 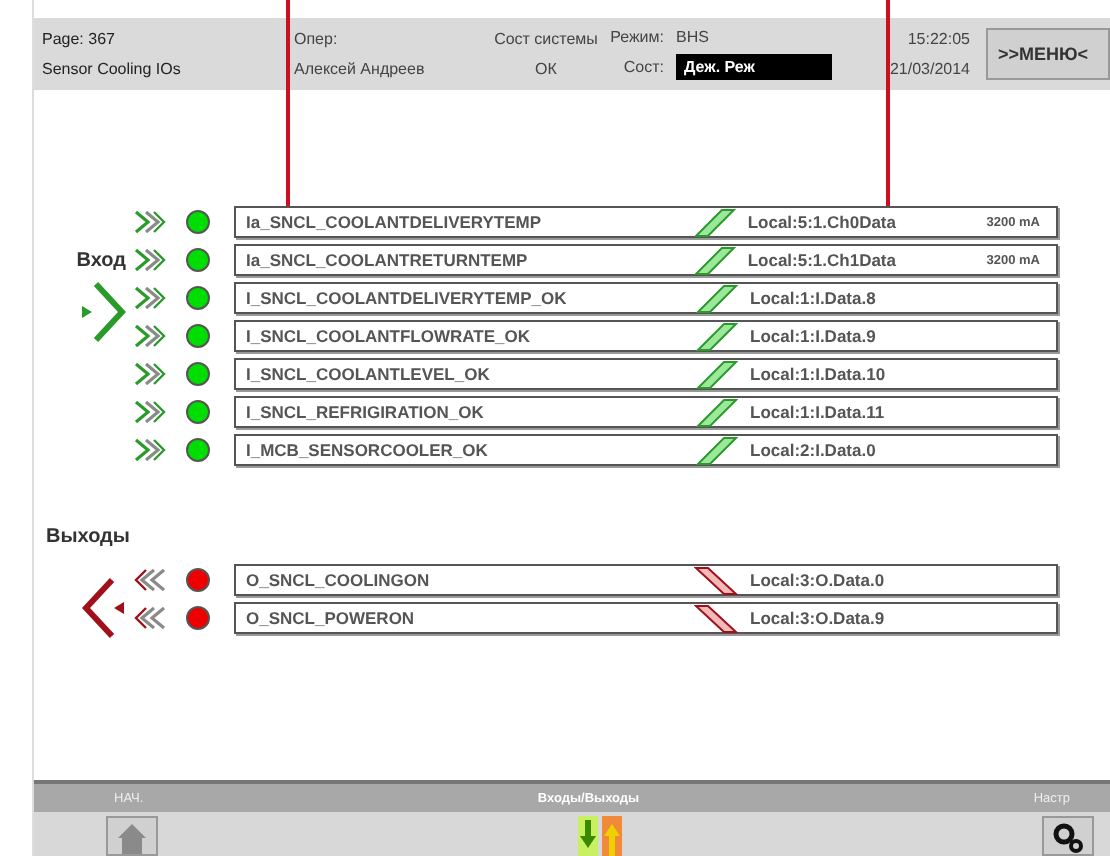 What do you see at coordinates (938, 39) in the screenshot?
I see `clock-time: 15:22:05` at bounding box center [938, 39].